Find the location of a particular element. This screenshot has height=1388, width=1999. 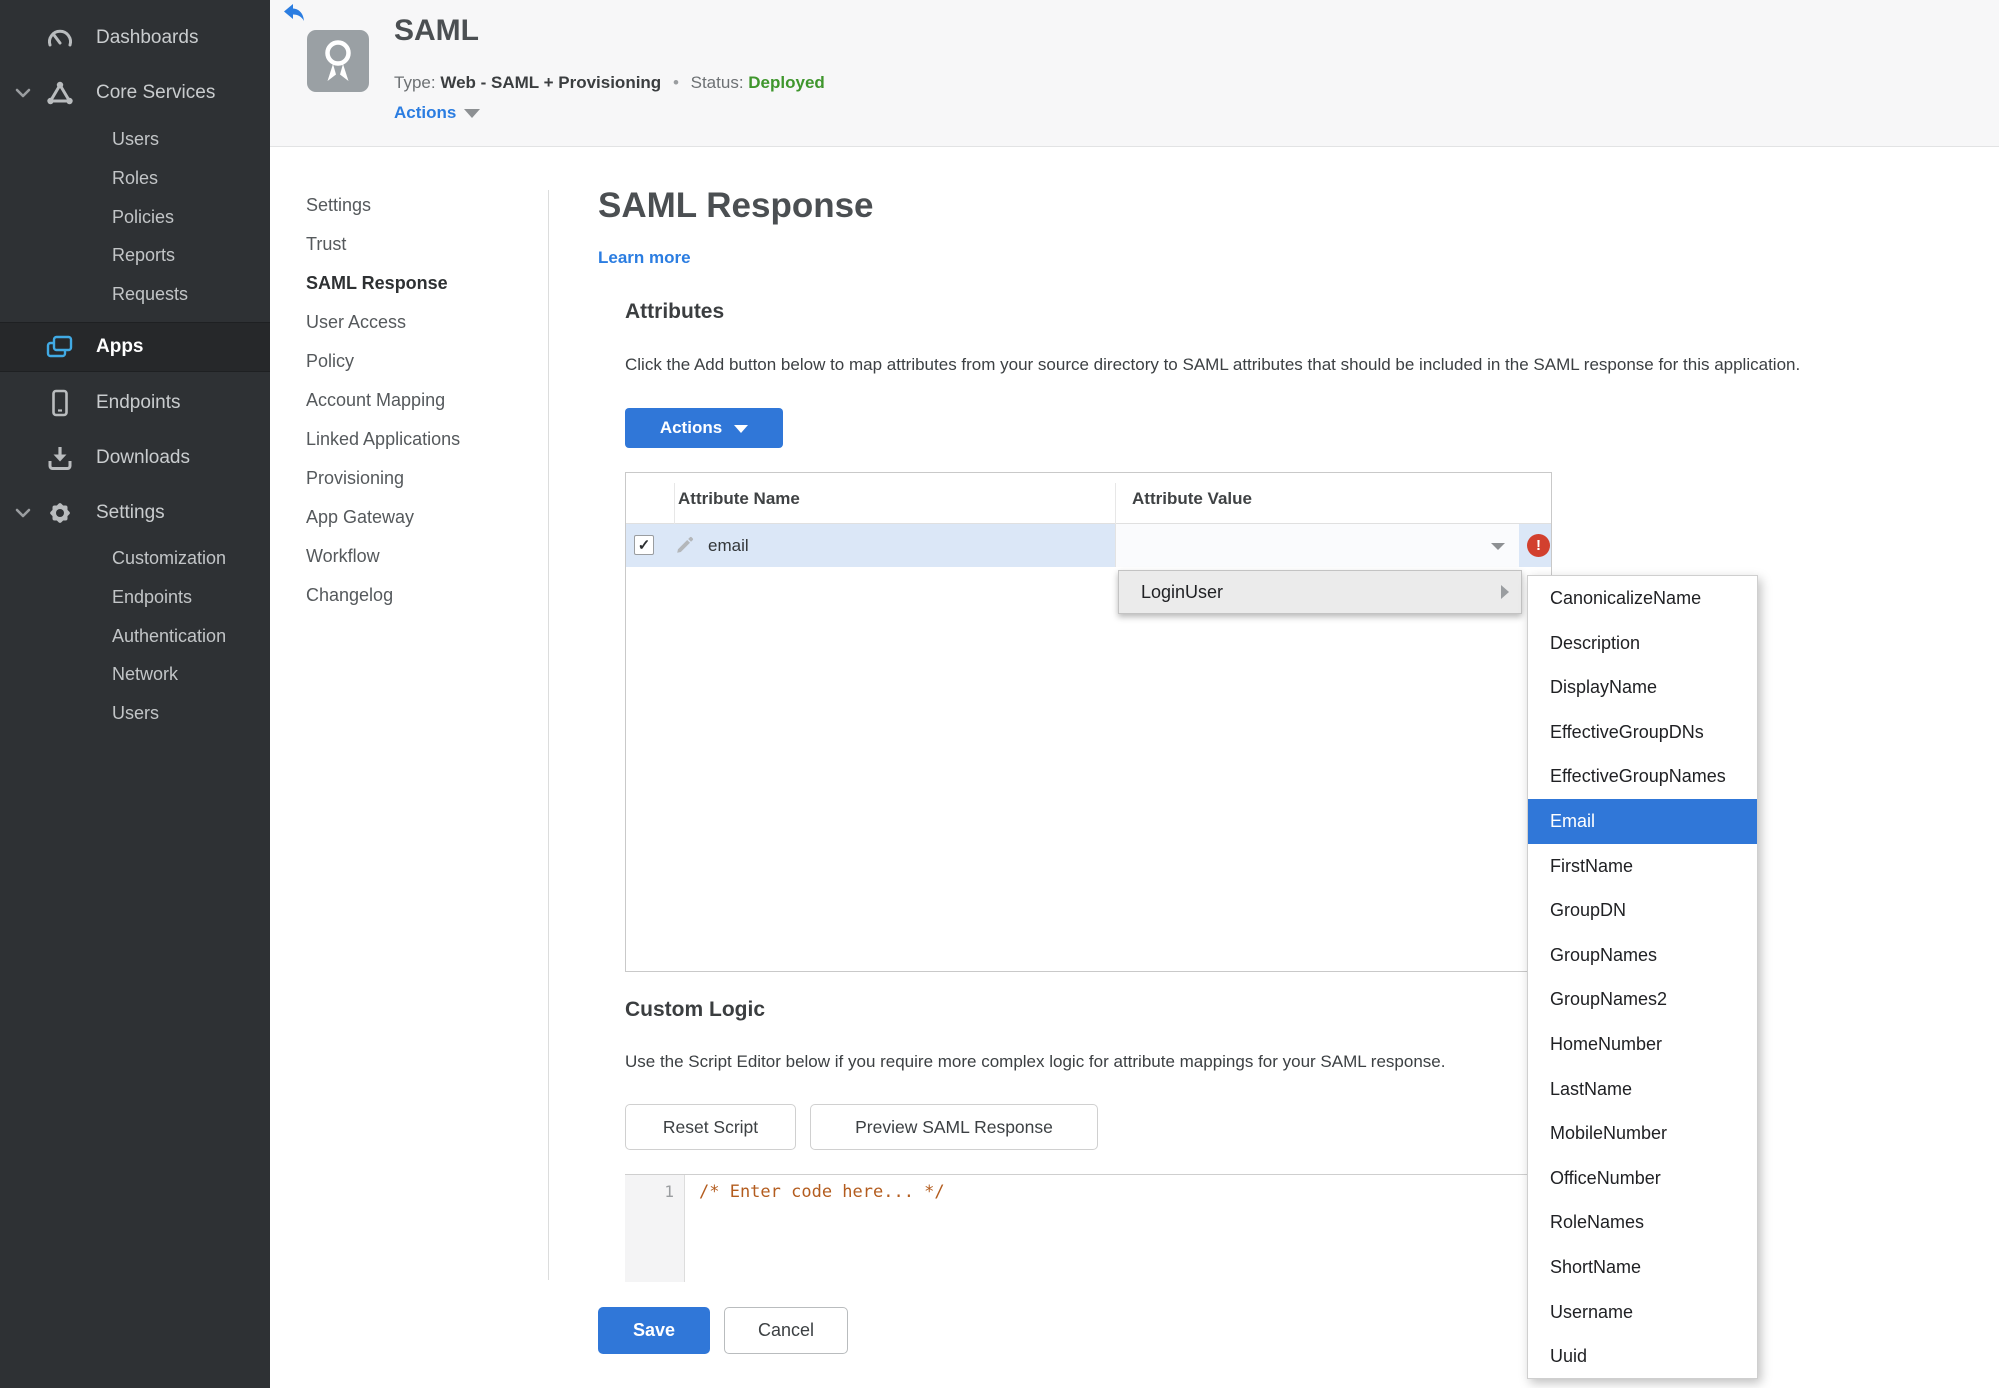

submenu-item: Uuid is located at coordinates (1642, 1356).